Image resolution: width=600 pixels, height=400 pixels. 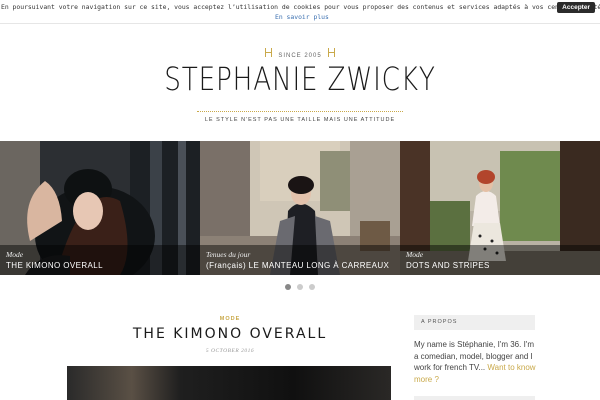 I want to click on learn-more-link: En savoir plus, so click(x=302, y=17).